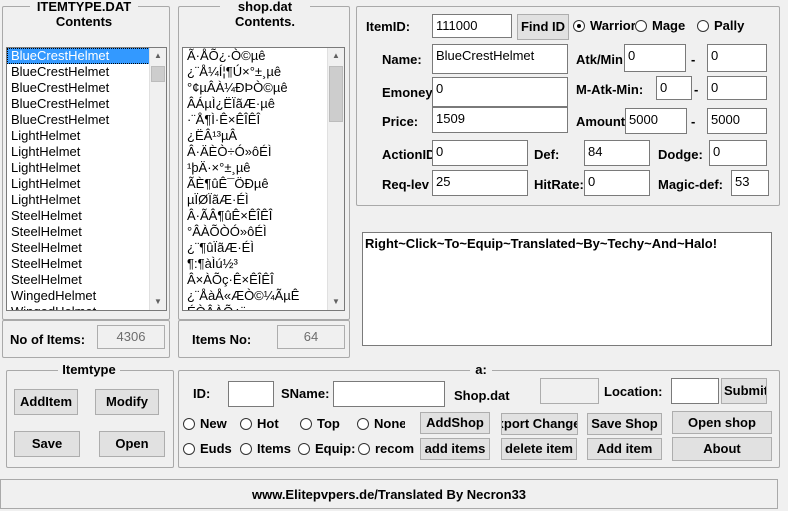  Describe the element at coordinates (263, 72) in the screenshot. I see `list-item: ¿¨Å¼Í¦¶Ú×°±¸µê` at that location.